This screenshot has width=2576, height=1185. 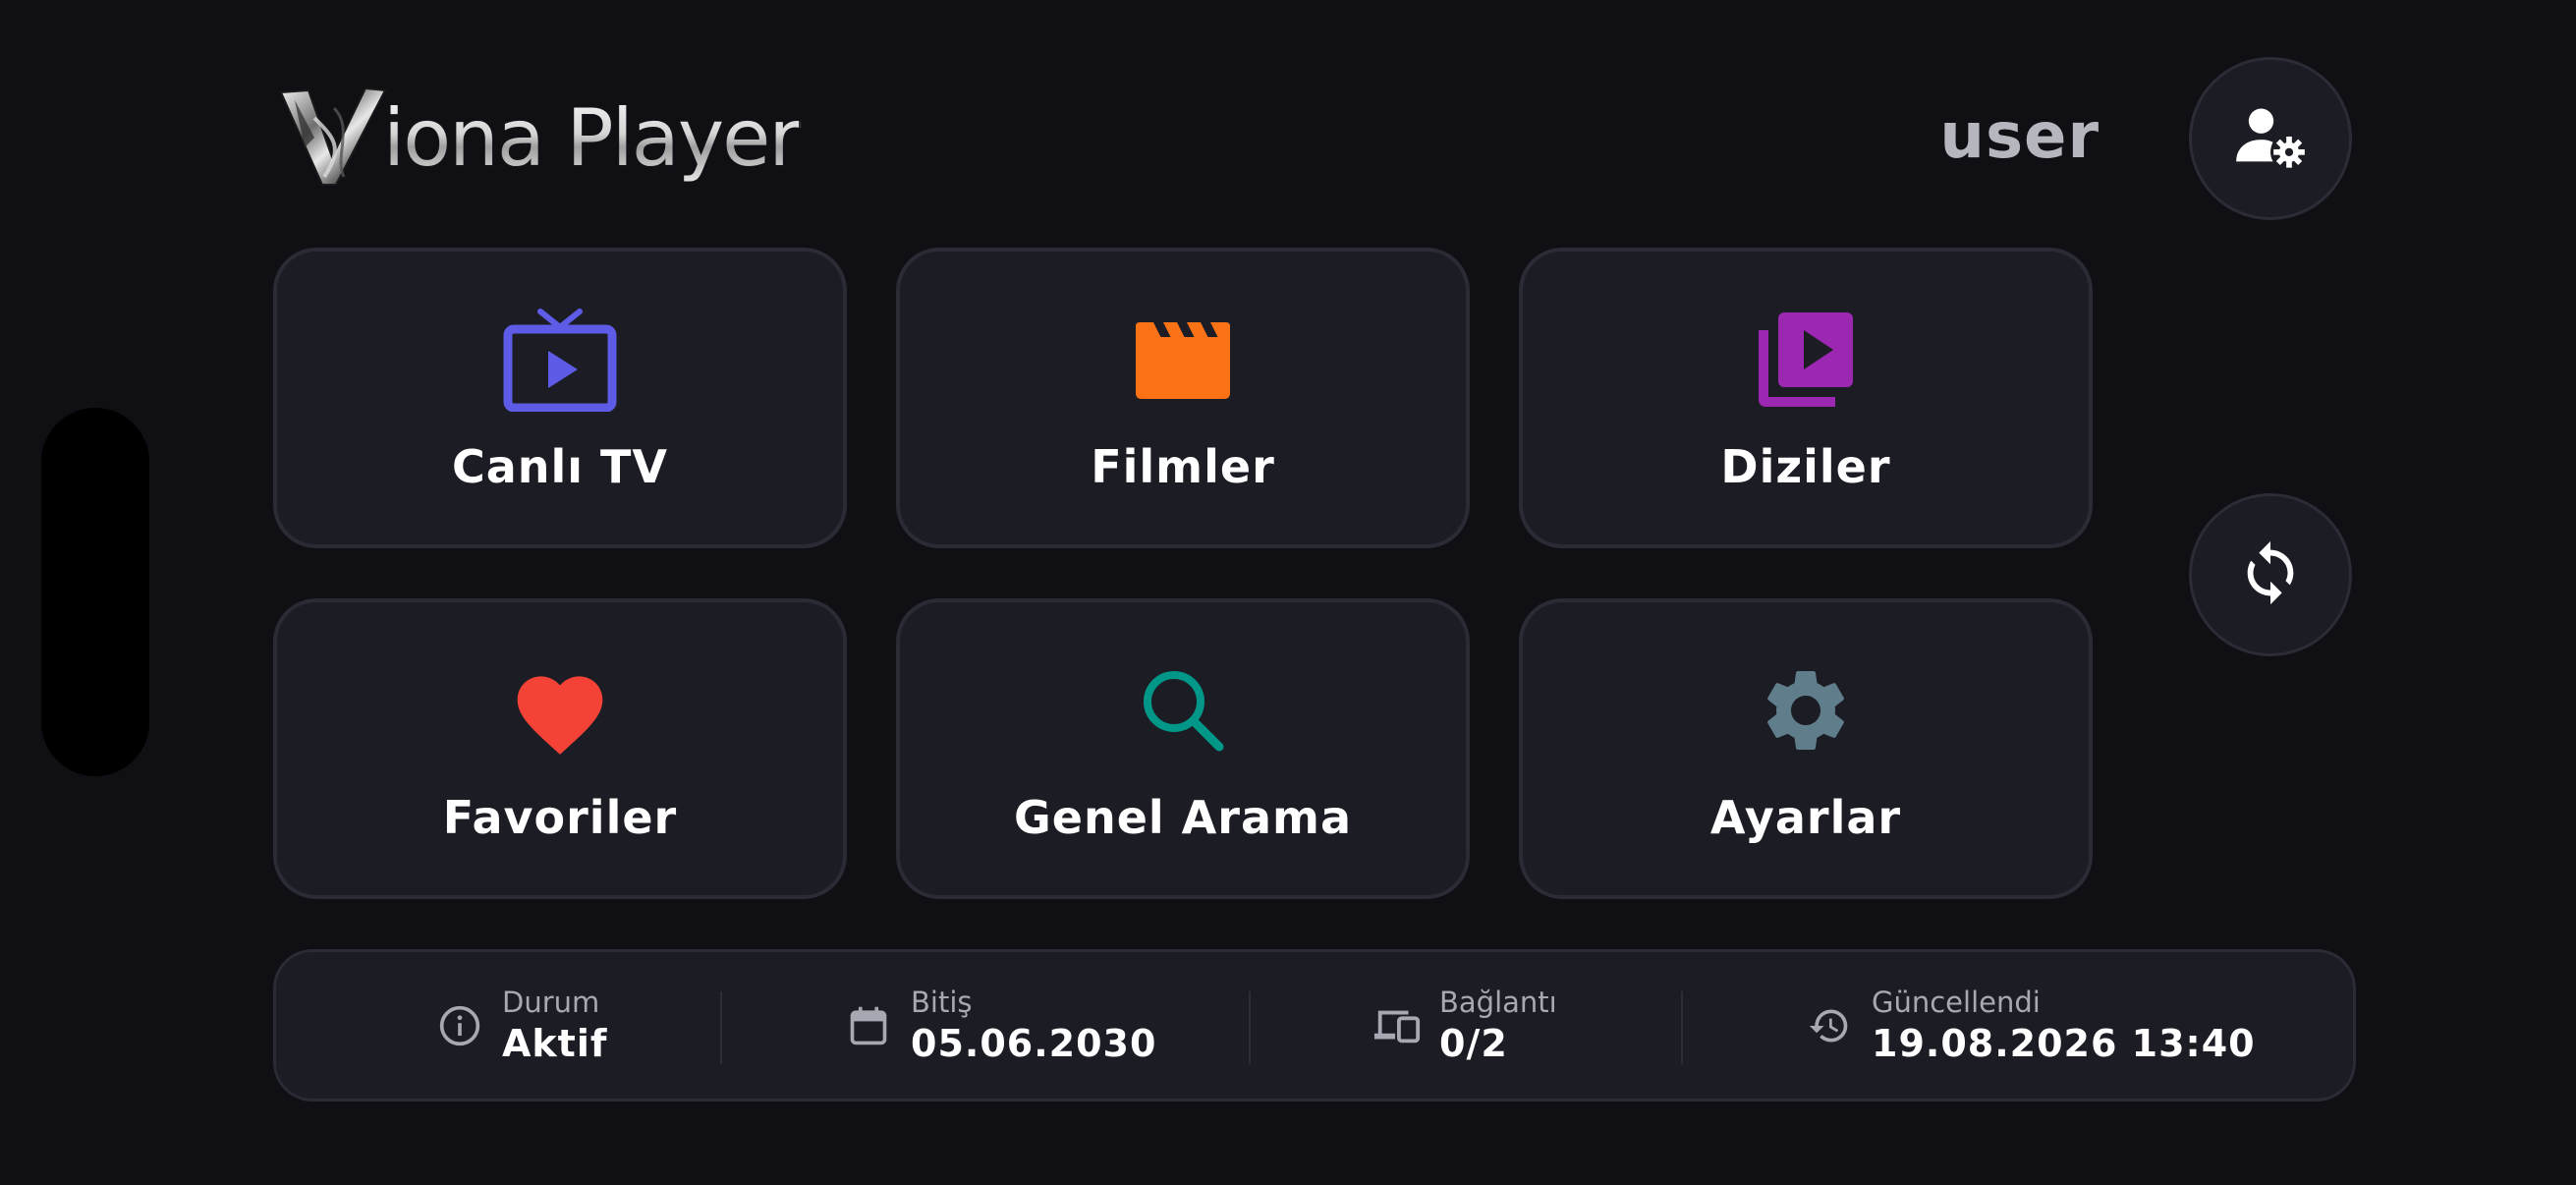 What do you see at coordinates (2019, 136) in the screenshot?
I see `user-name: user` at bounding box center [2019, 136].